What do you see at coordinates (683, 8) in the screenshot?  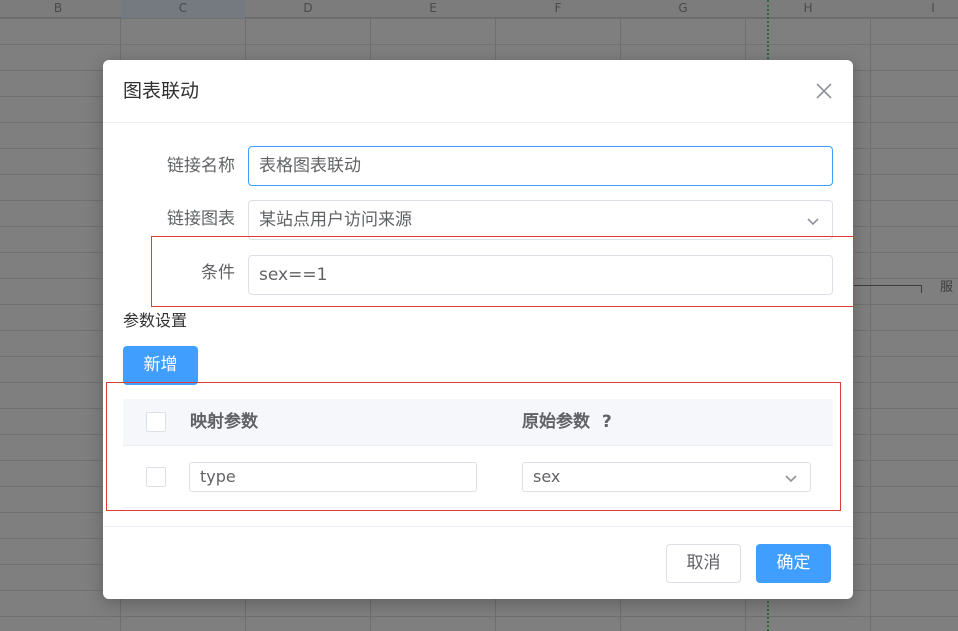 I see `column-label-g: G` at bounding box center [683, 8].